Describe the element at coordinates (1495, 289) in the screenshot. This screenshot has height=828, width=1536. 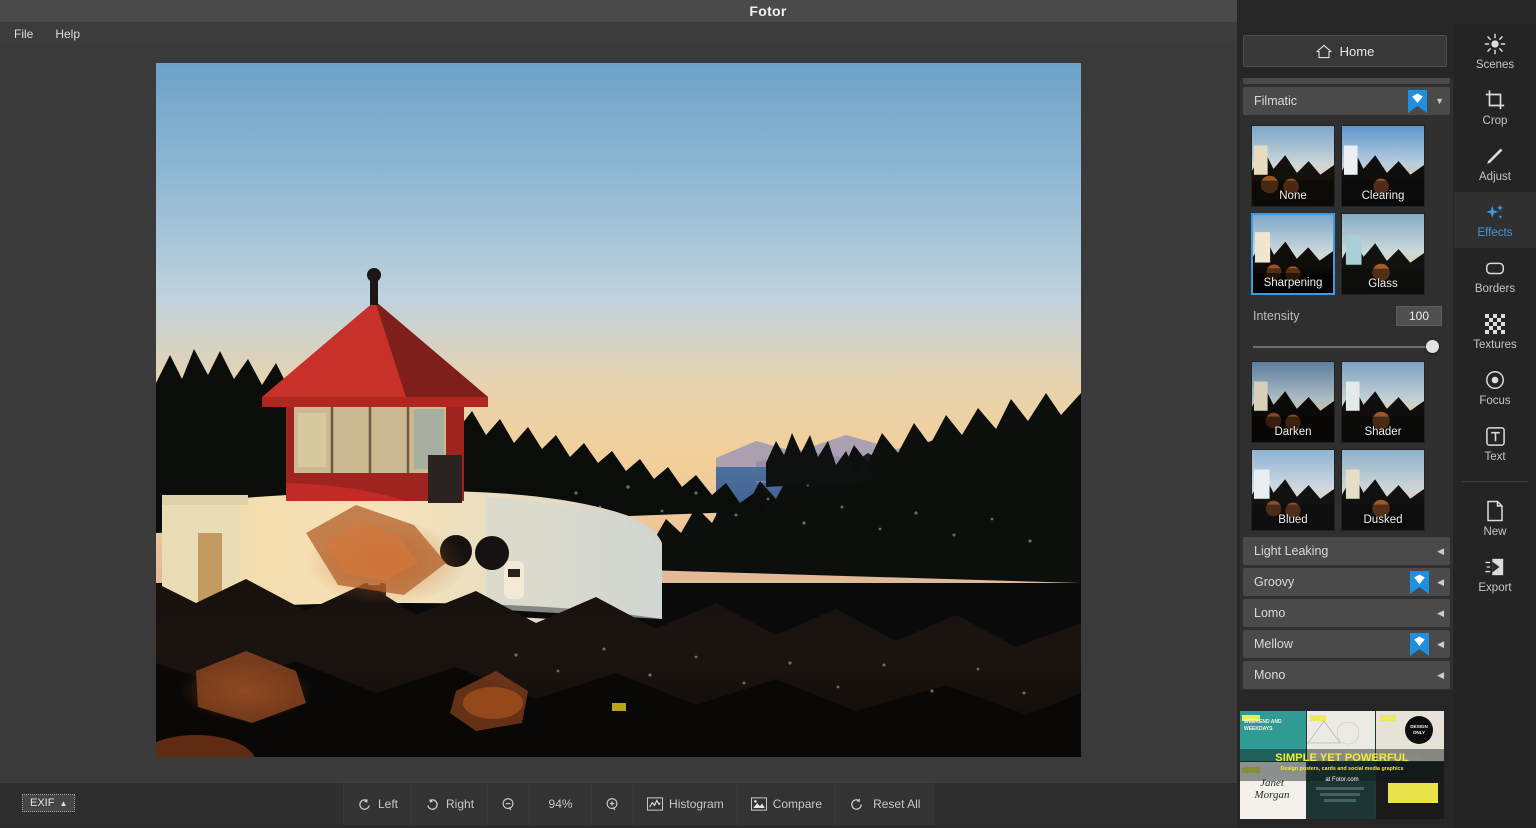
I see `rail-label-borders: Borders` at that location.